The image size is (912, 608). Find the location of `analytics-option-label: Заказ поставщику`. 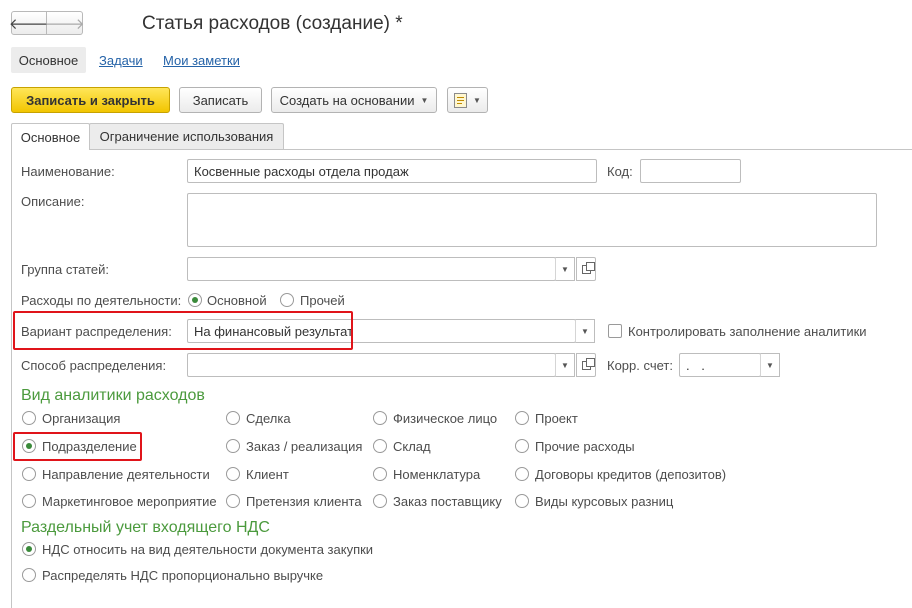

analytics-option-label: Заказ поставщику is located at coordinates (447, 501).